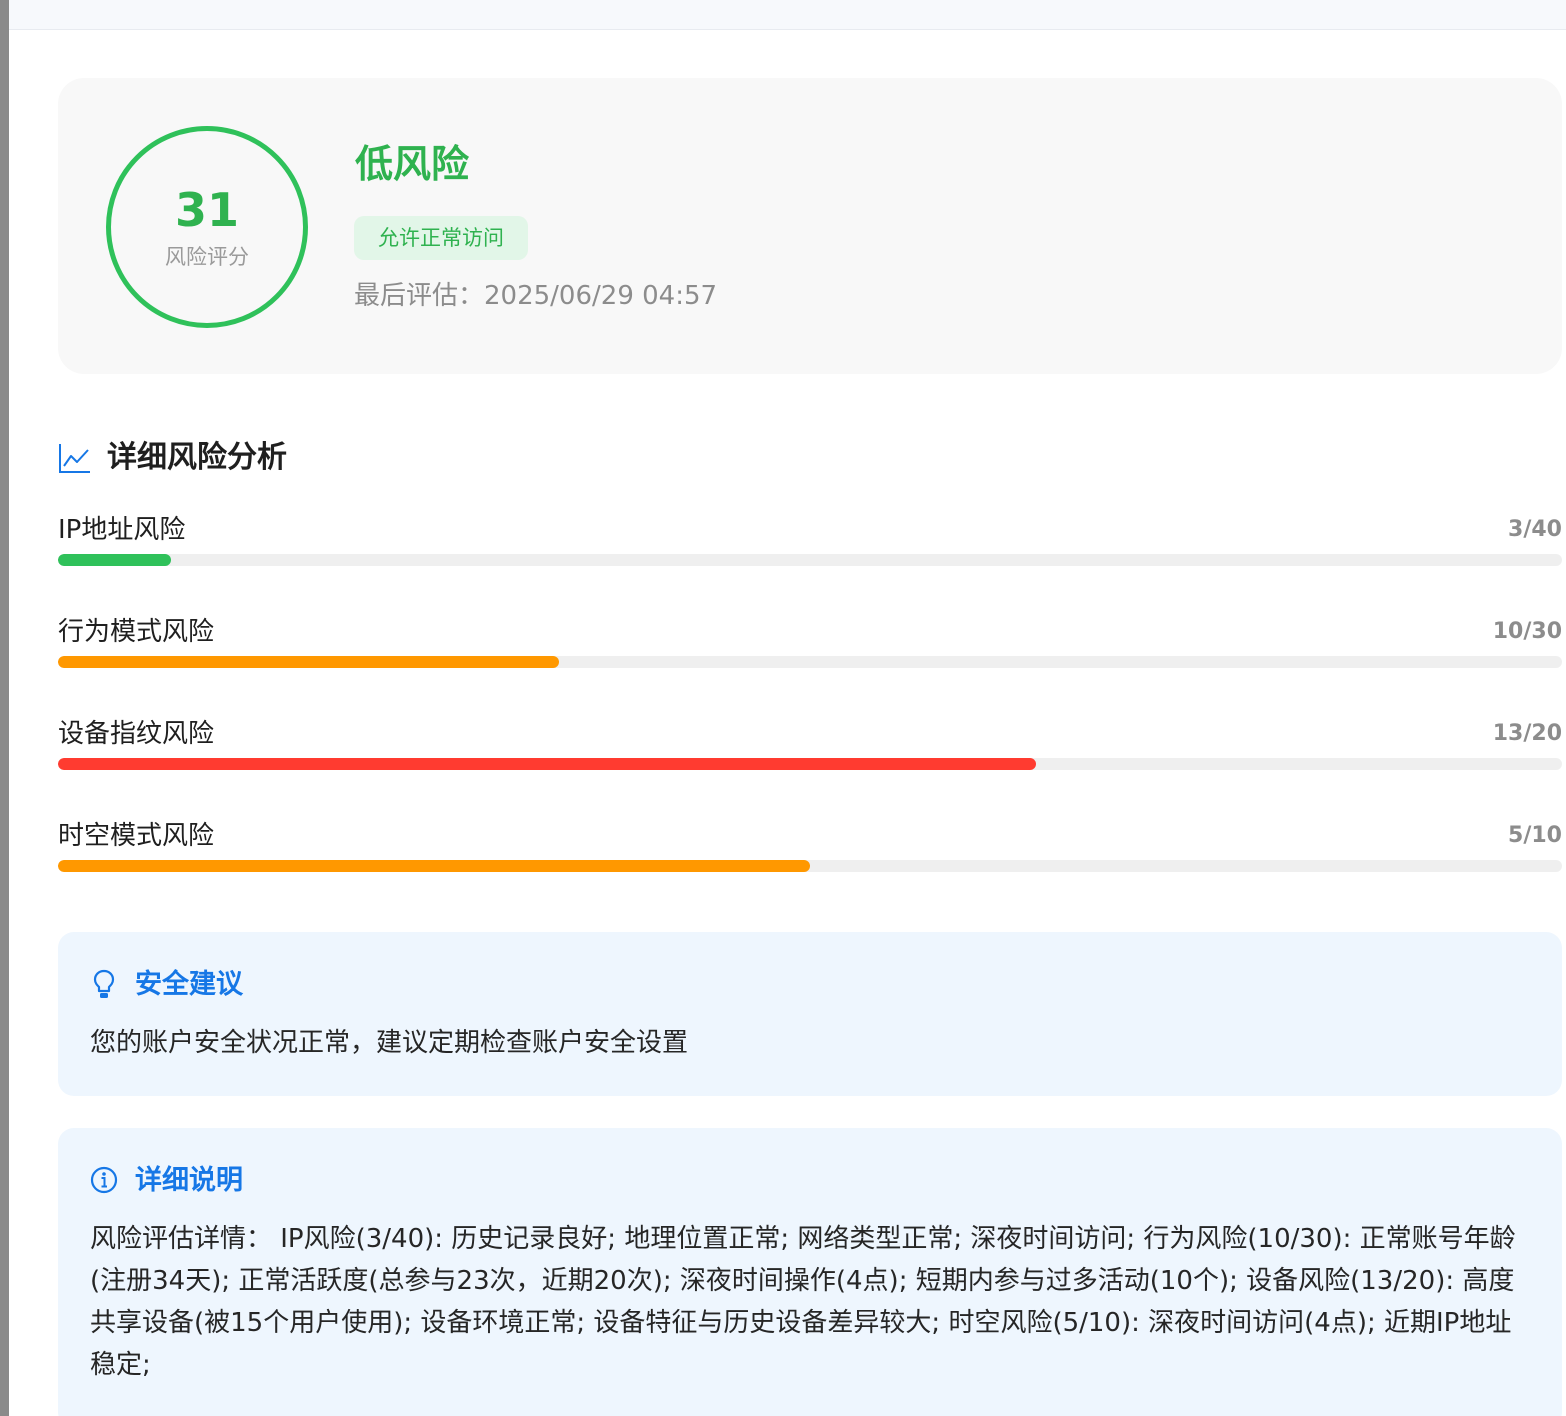 This screenshot has width=1566, height=1416. I want to click on risk-name: 行为模式风险, so click(136, 632).